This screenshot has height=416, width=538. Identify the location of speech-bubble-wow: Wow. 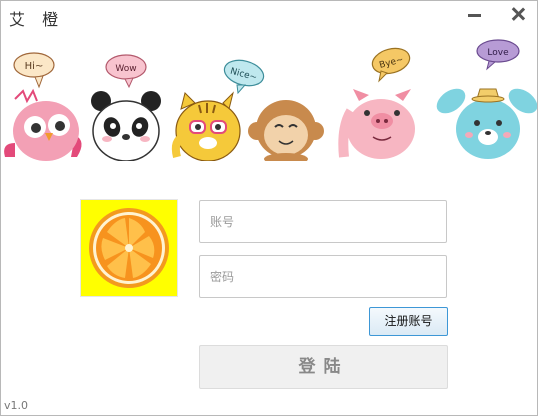
(126, 71).